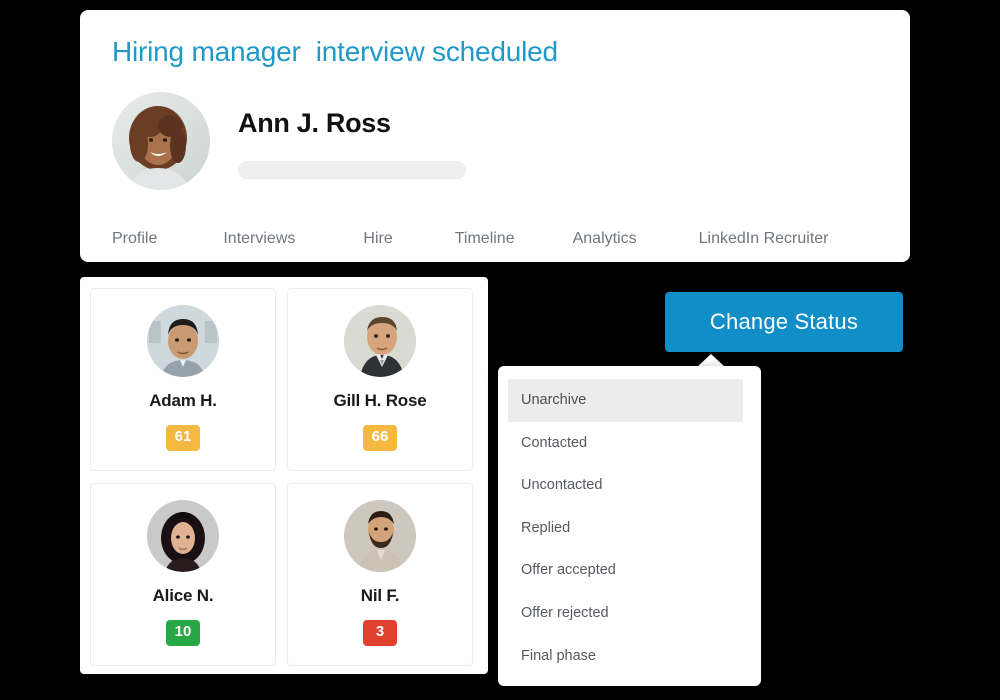  What do you see at coordinates (485, 239) in the screenshot?
I see `tab-timeline: Timeline` at bounding box center [485, 239].